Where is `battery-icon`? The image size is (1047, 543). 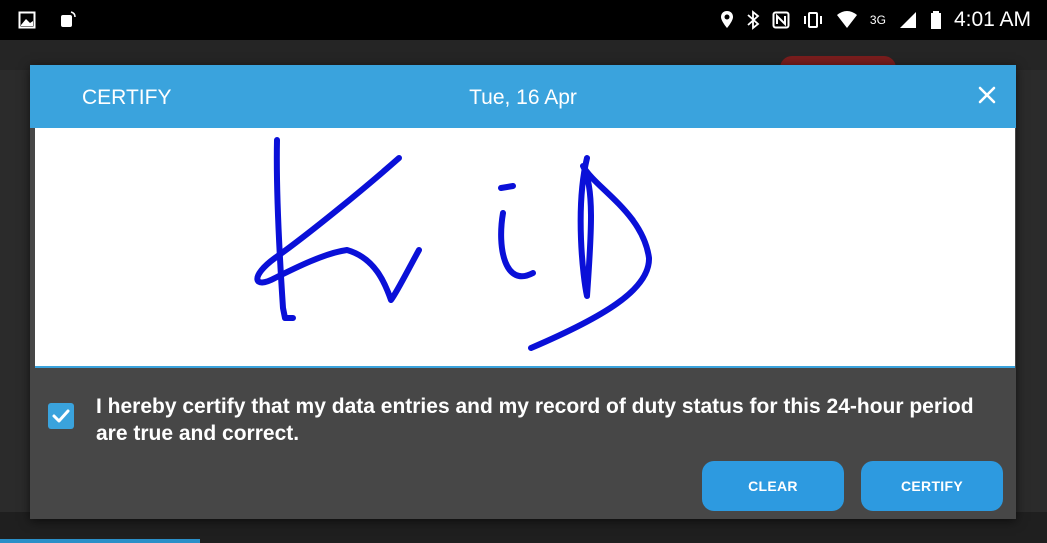 battery-icon is located at coordinates (935, 20).